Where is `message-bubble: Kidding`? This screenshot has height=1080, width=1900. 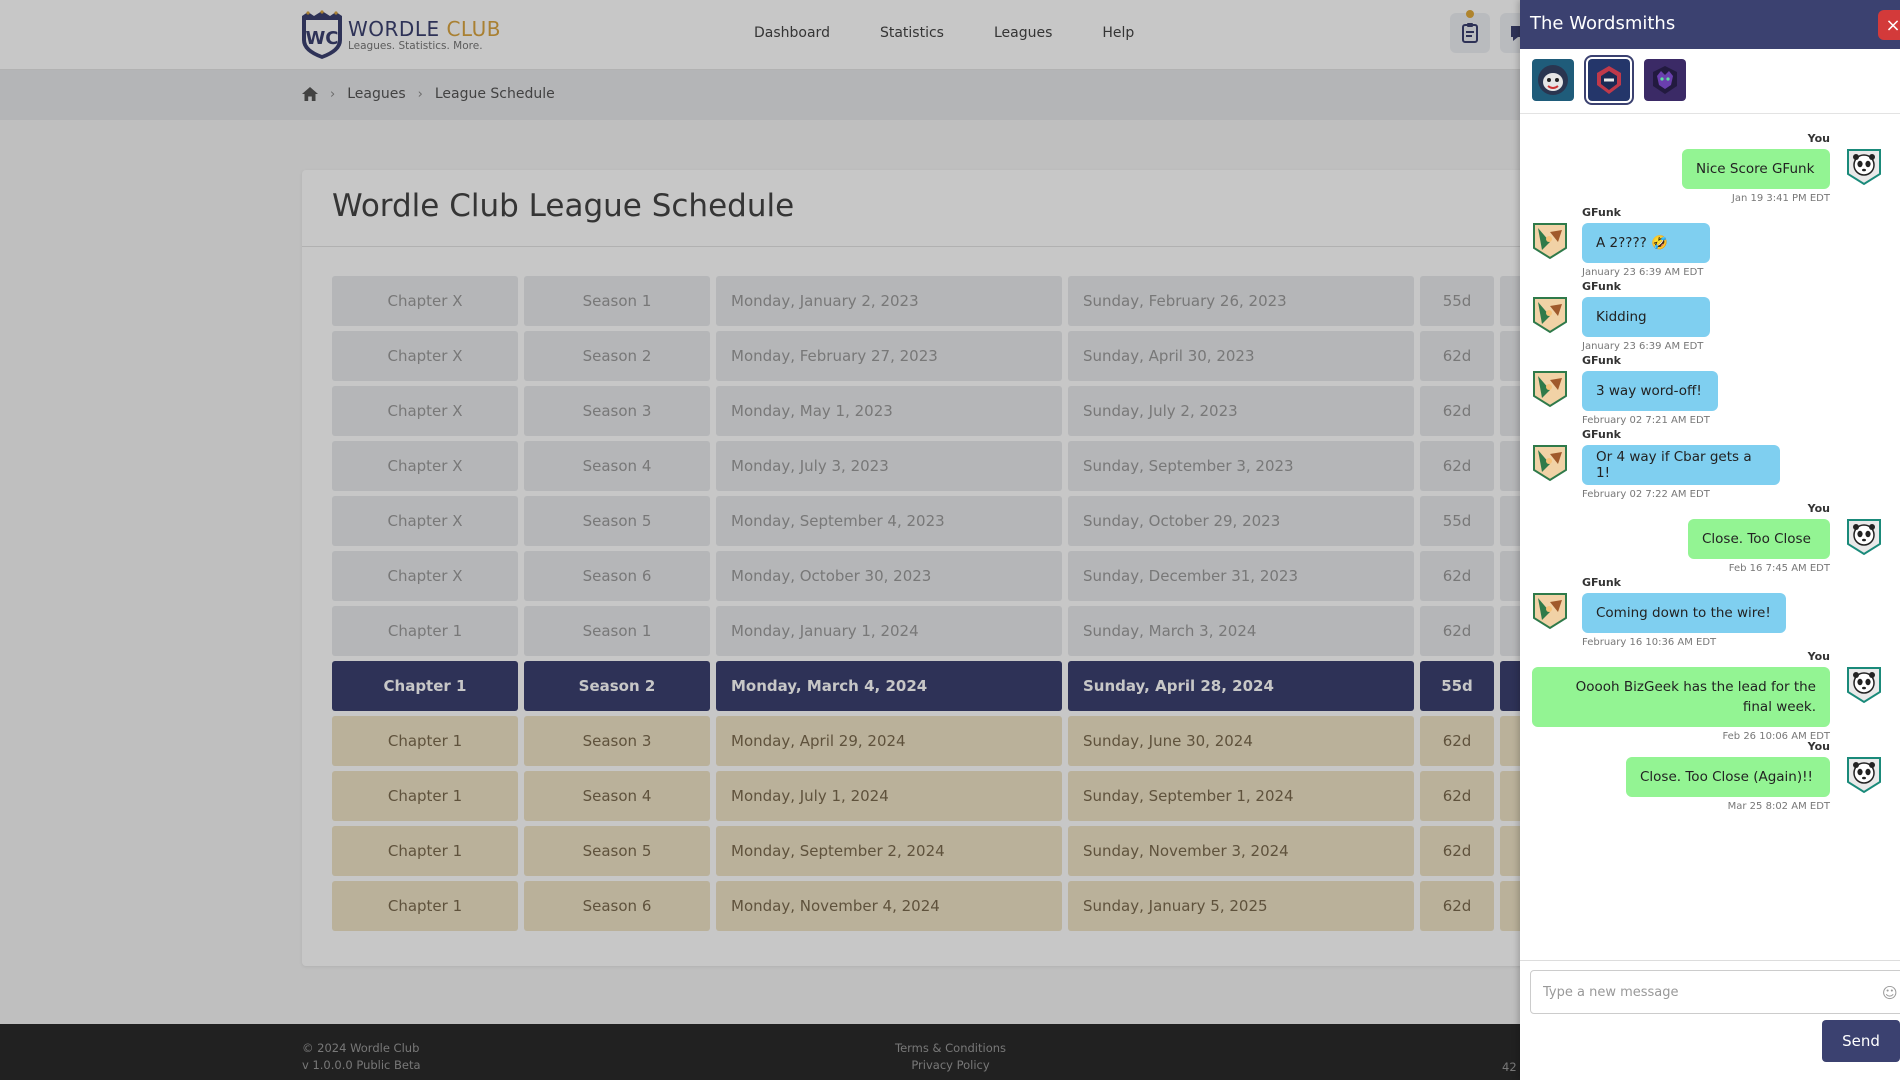 message-bubble: Kidding is located at coordinates (1646, 317).